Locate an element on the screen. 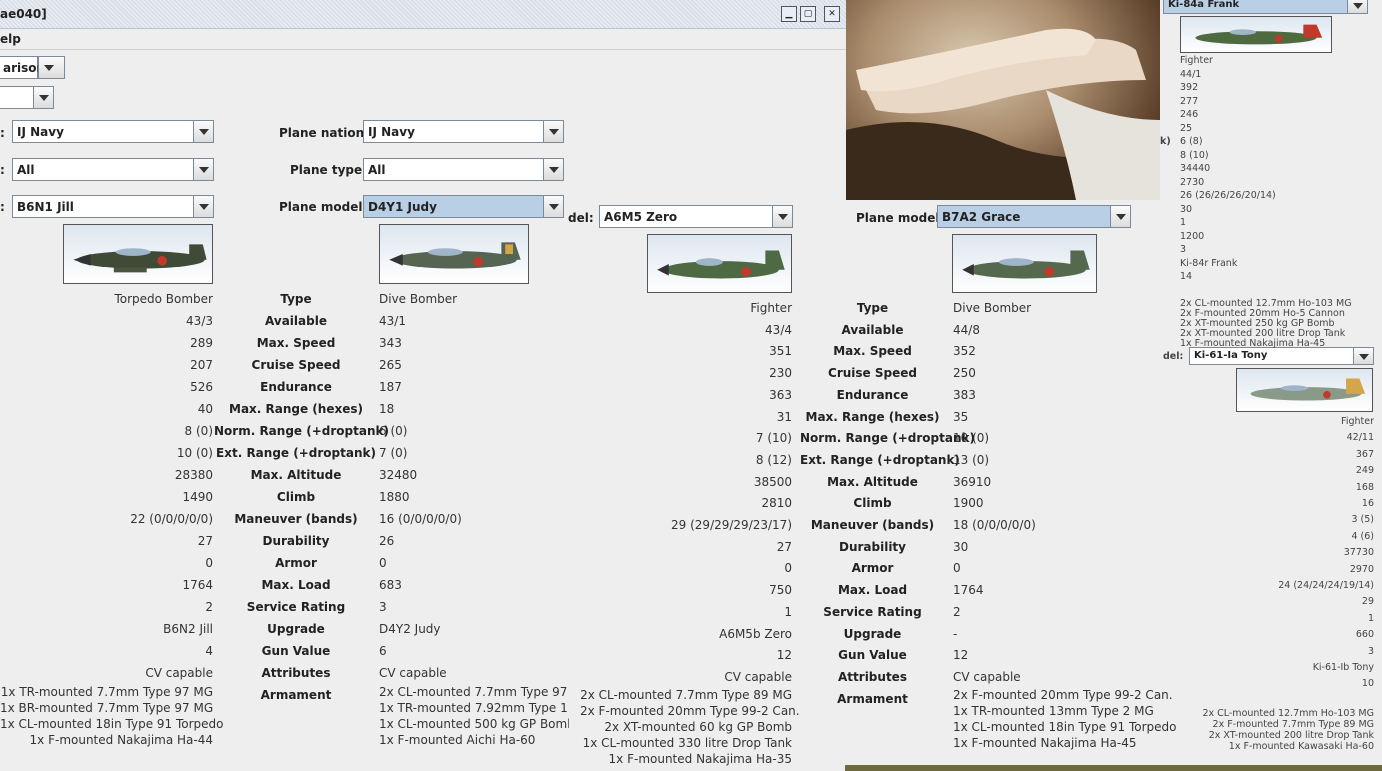 The image size is (1382, 771). b7a2-stat-value: 0 is located at coordinates (957, 568).